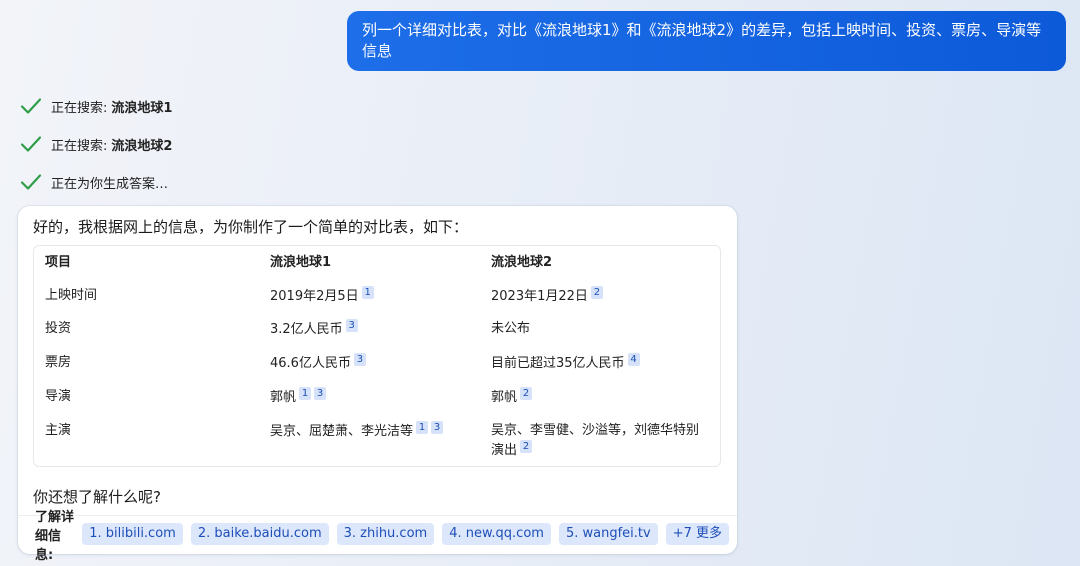 Image resolution: width=1080 pixels, height=566 pixels. Describe the element at coordinates (377, 515) in the screenshot. I see `divider` at that location.